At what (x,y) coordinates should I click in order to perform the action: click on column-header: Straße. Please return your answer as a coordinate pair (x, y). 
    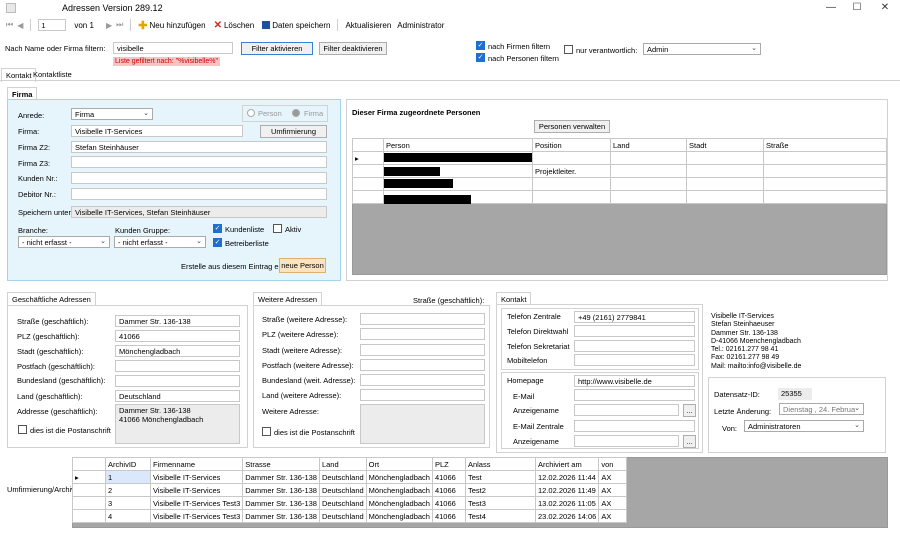
    Looking at the image, I should click on (825, 145).